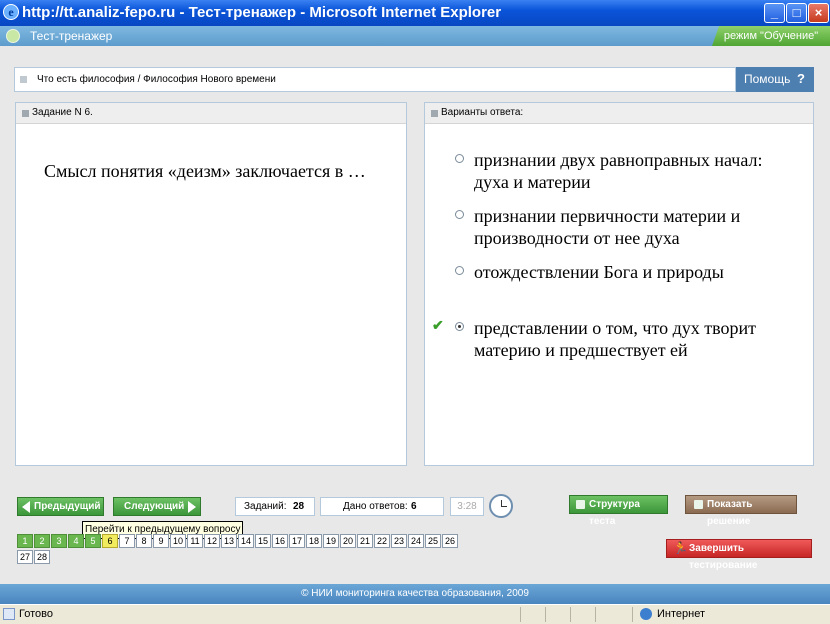 The width and height of the screenshot is (830, 624). I want to click on finish-label: Завершить тестирование, so click(723, 557).